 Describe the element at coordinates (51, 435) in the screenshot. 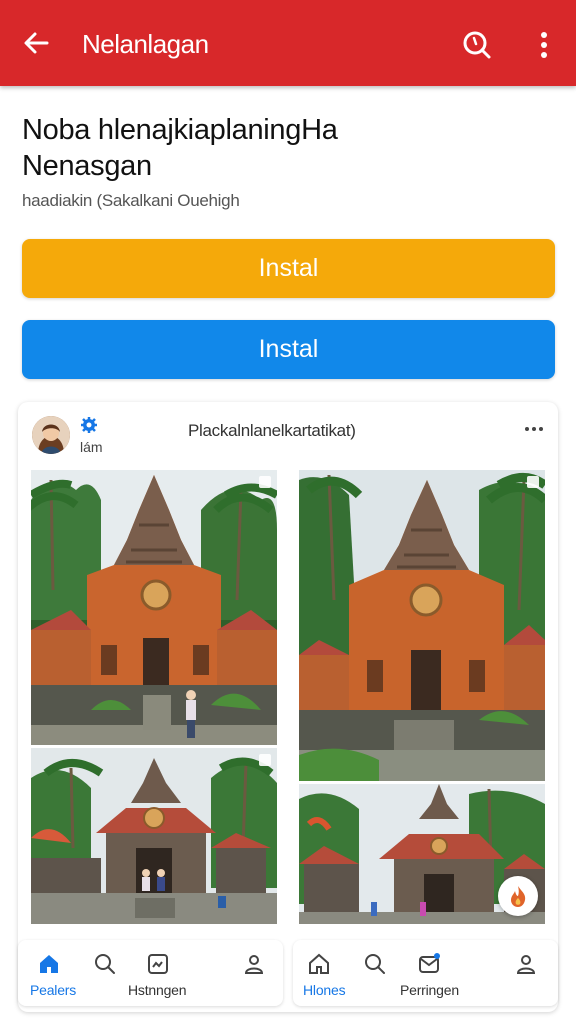

I see `avatar` at that location.